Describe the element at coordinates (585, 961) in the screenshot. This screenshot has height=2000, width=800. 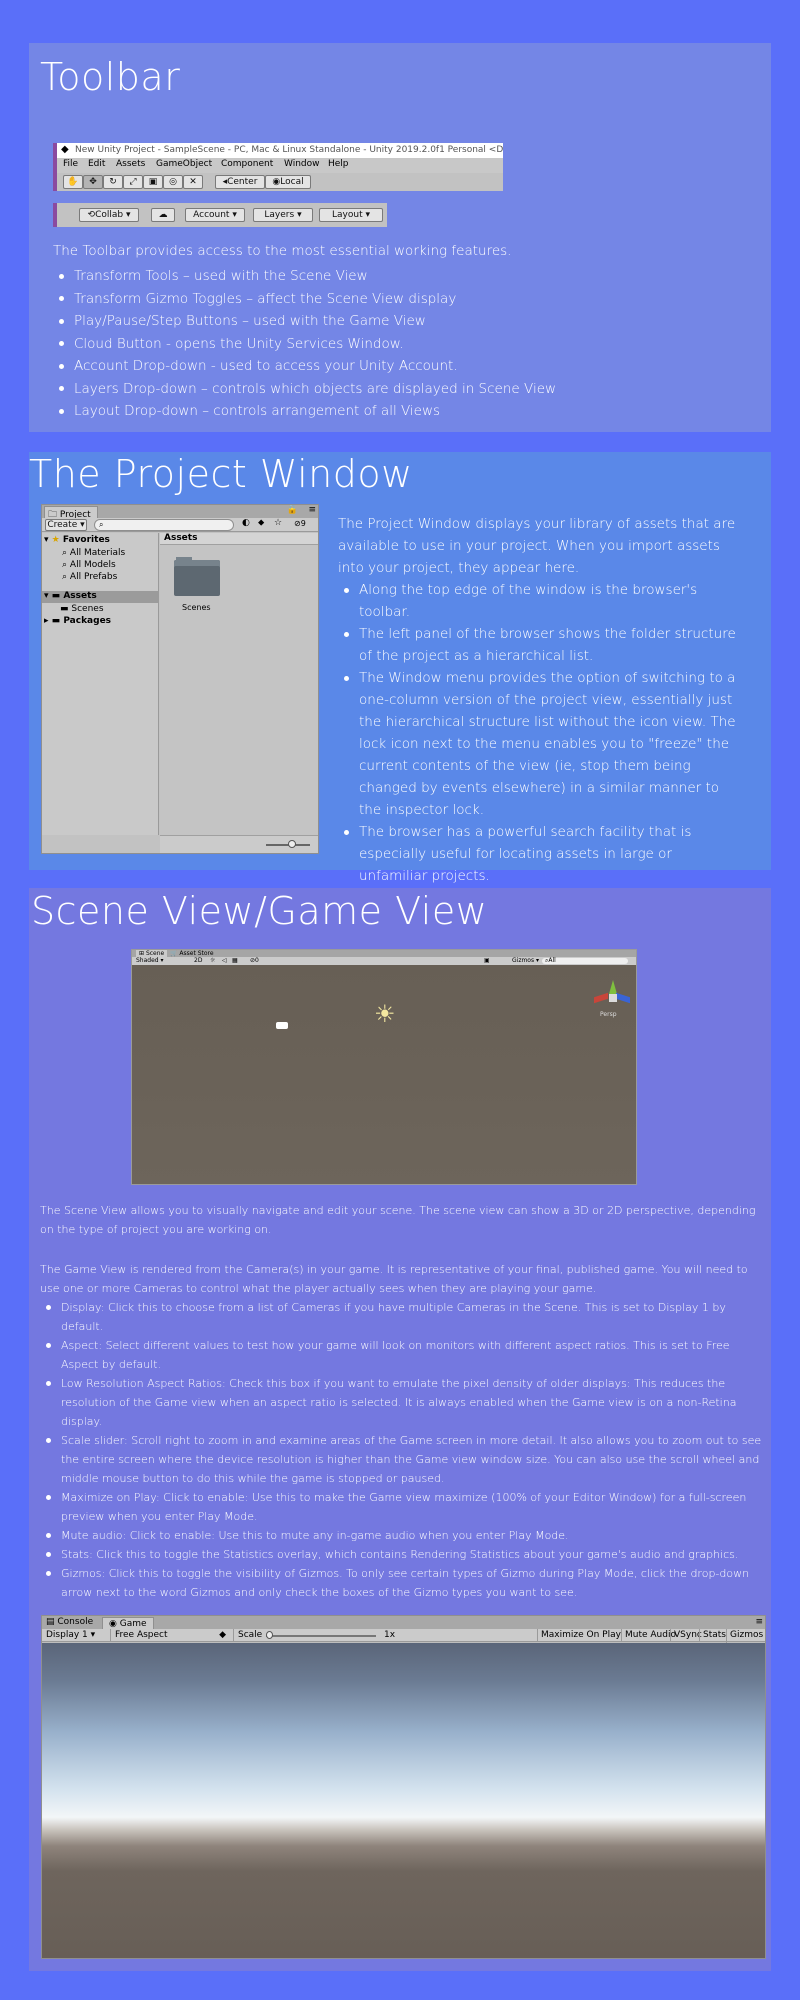
I see `scene-search-input: ⌕All` at that location.